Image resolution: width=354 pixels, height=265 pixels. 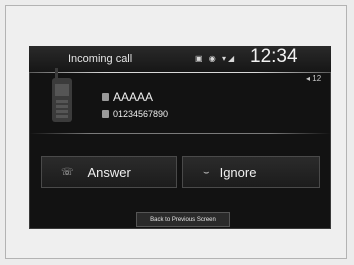 I want to click on caller-name-row: AAAAA, so click(x=127, y=97).